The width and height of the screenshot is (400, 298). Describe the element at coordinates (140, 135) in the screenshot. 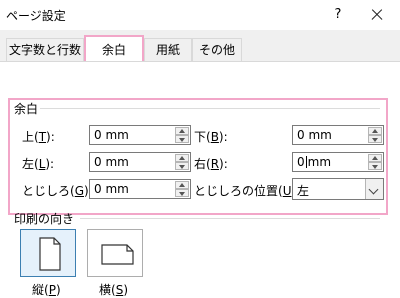

I see `top-margin-spinner: 0 mm` at that location.